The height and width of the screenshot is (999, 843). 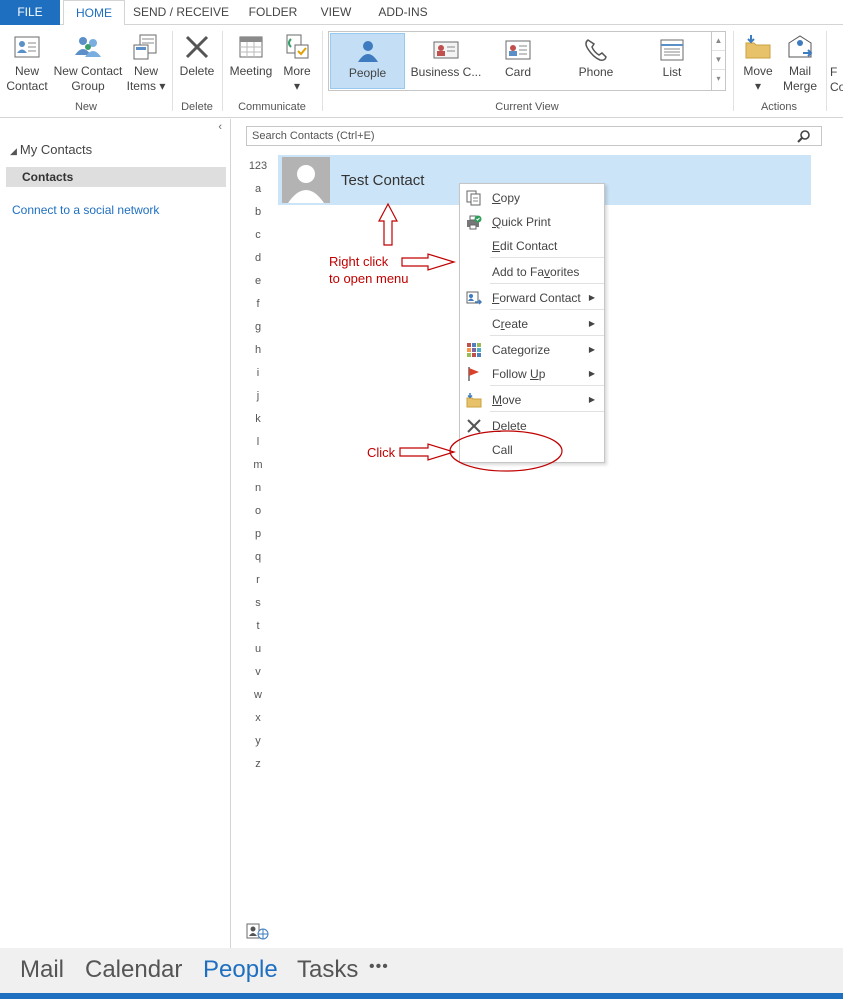 I want to click on status-bar, so click(x=421, y=996).